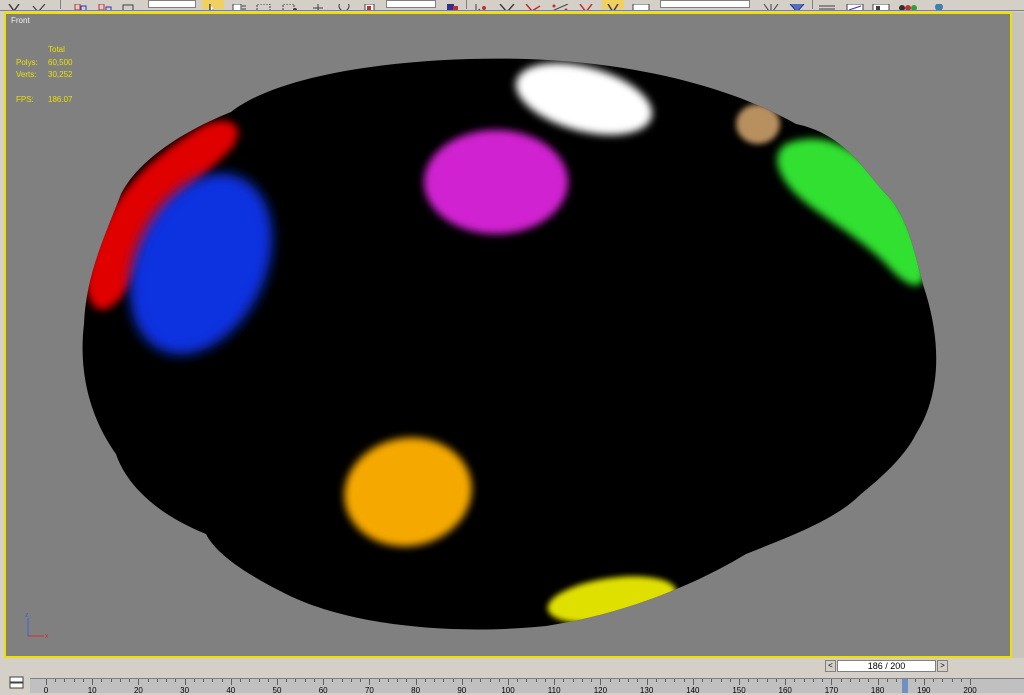  What do you see at coordinates (855, 5) in the screenshot?
I see `curve-editor-icon` at bounding box center [855, 5].